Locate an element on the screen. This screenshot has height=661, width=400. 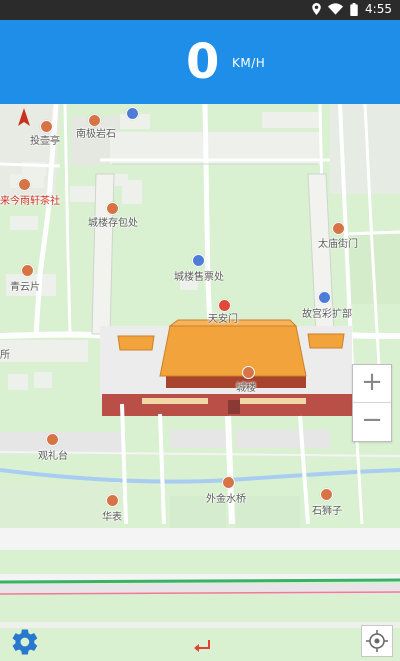
gate-roof is located at coordinates (233, 351).